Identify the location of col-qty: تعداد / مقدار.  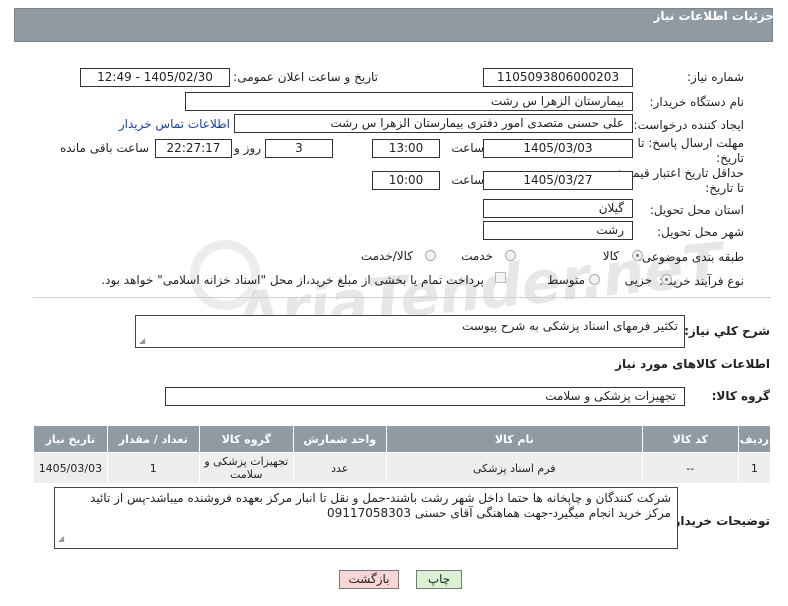
(153, 439).